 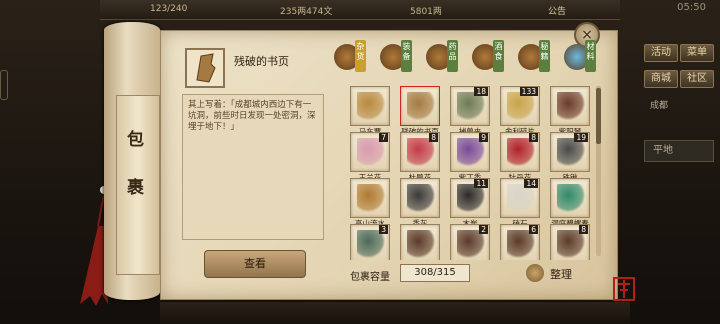 What do you see at coordinates (590, 56) in the screenshot?
I see `tab-label: 材料` at bounding box center [590, 56].